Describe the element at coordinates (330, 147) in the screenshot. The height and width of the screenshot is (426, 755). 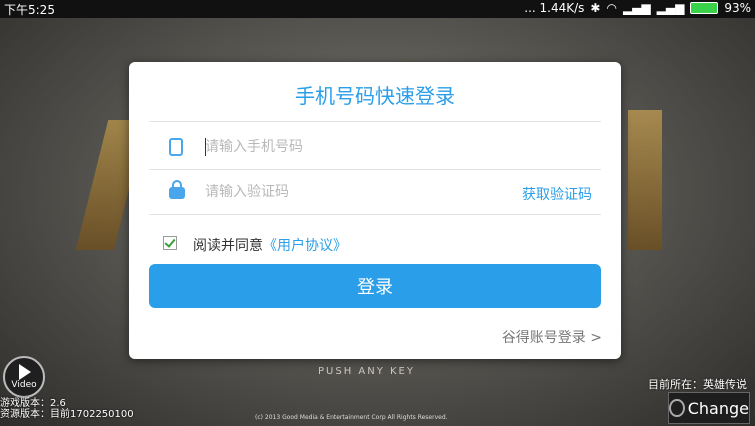
I see `phone-input` at that location.